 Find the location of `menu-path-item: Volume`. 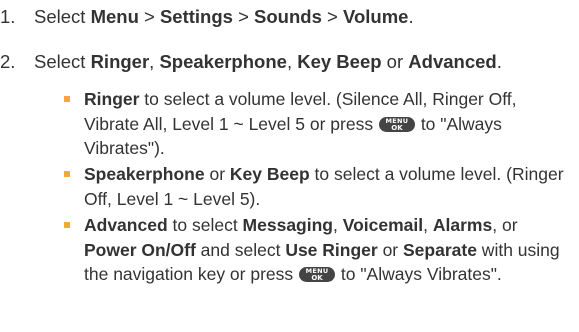

menu-path-item: Volume is located at coordinates (375, 16).